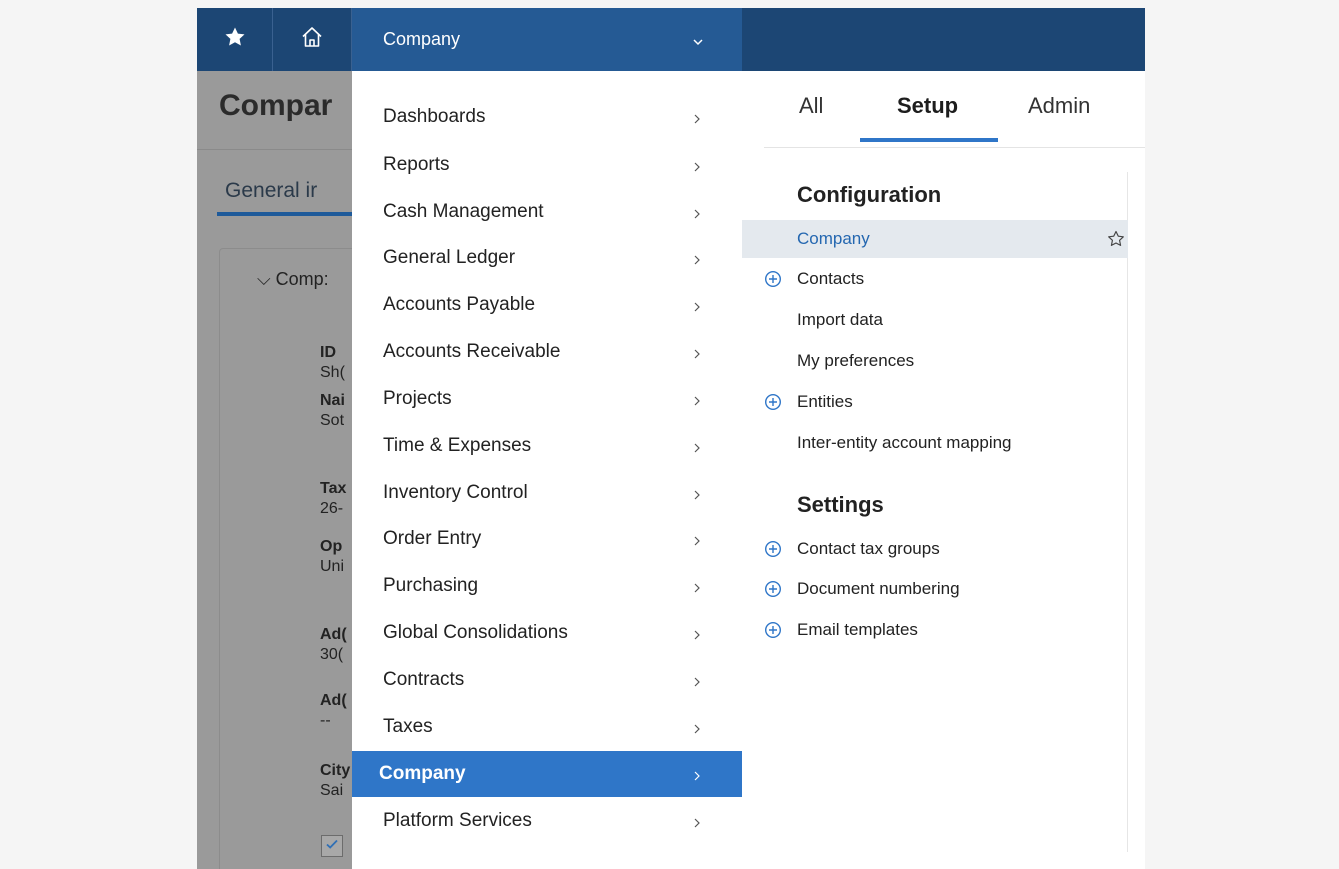 The image size is (1339, 869). I want to click on page-title: Compar, so click(276, 105).